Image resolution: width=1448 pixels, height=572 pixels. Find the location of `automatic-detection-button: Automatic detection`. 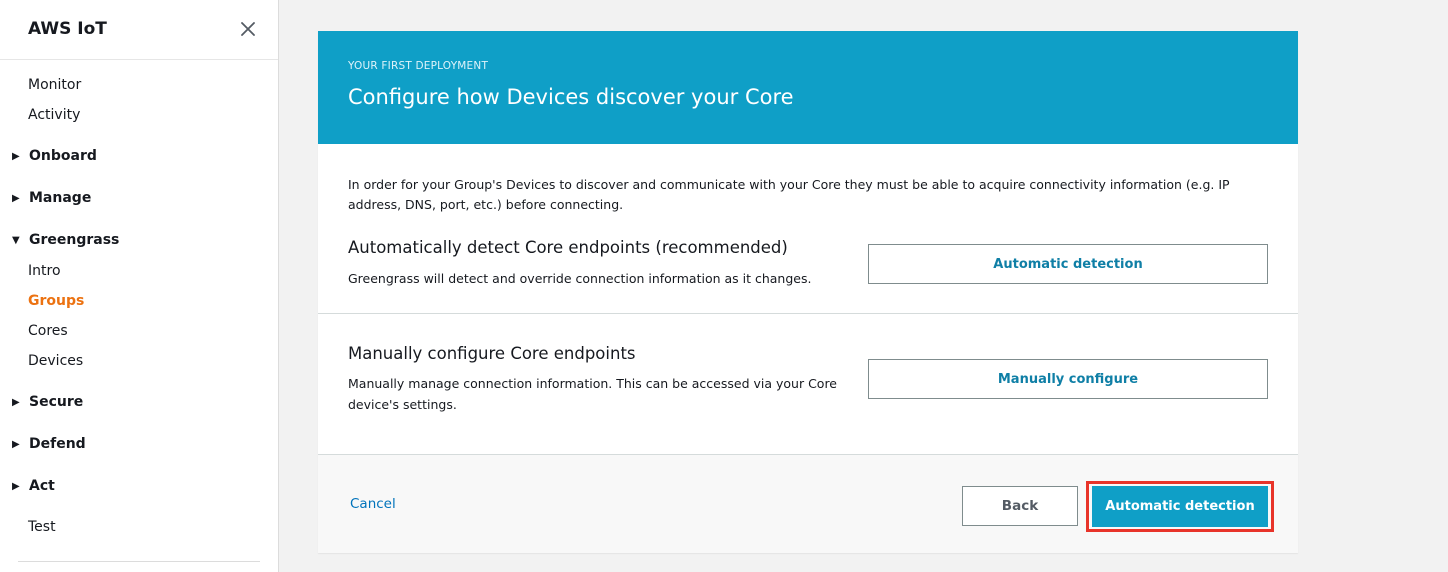

automatic-detection-button: Automatic detection is located at coordinates (1180, 506).